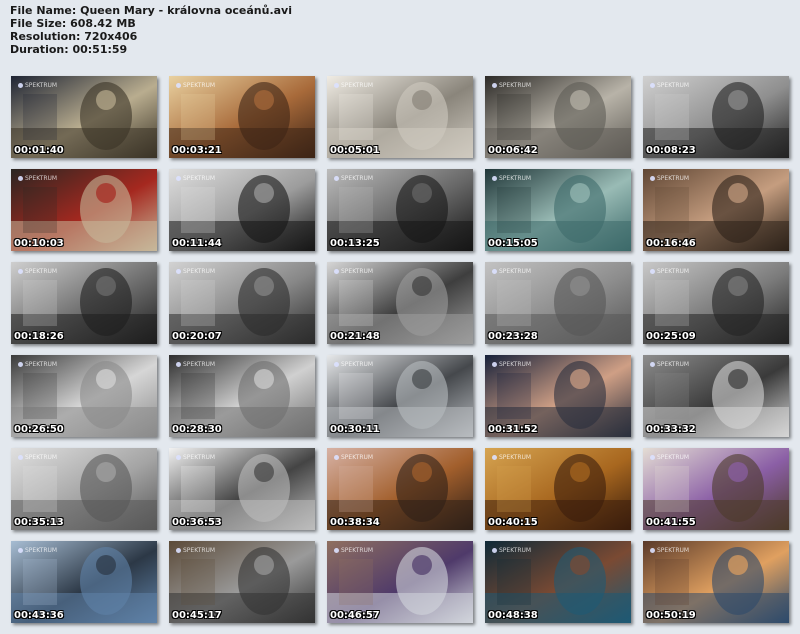 The width and height of the screenshot is (800, 634). What do you see at coordinates (513, 429) in the screenshot?
I see `timestamp-label: 00:31:52` at bounding box center [513, 429].